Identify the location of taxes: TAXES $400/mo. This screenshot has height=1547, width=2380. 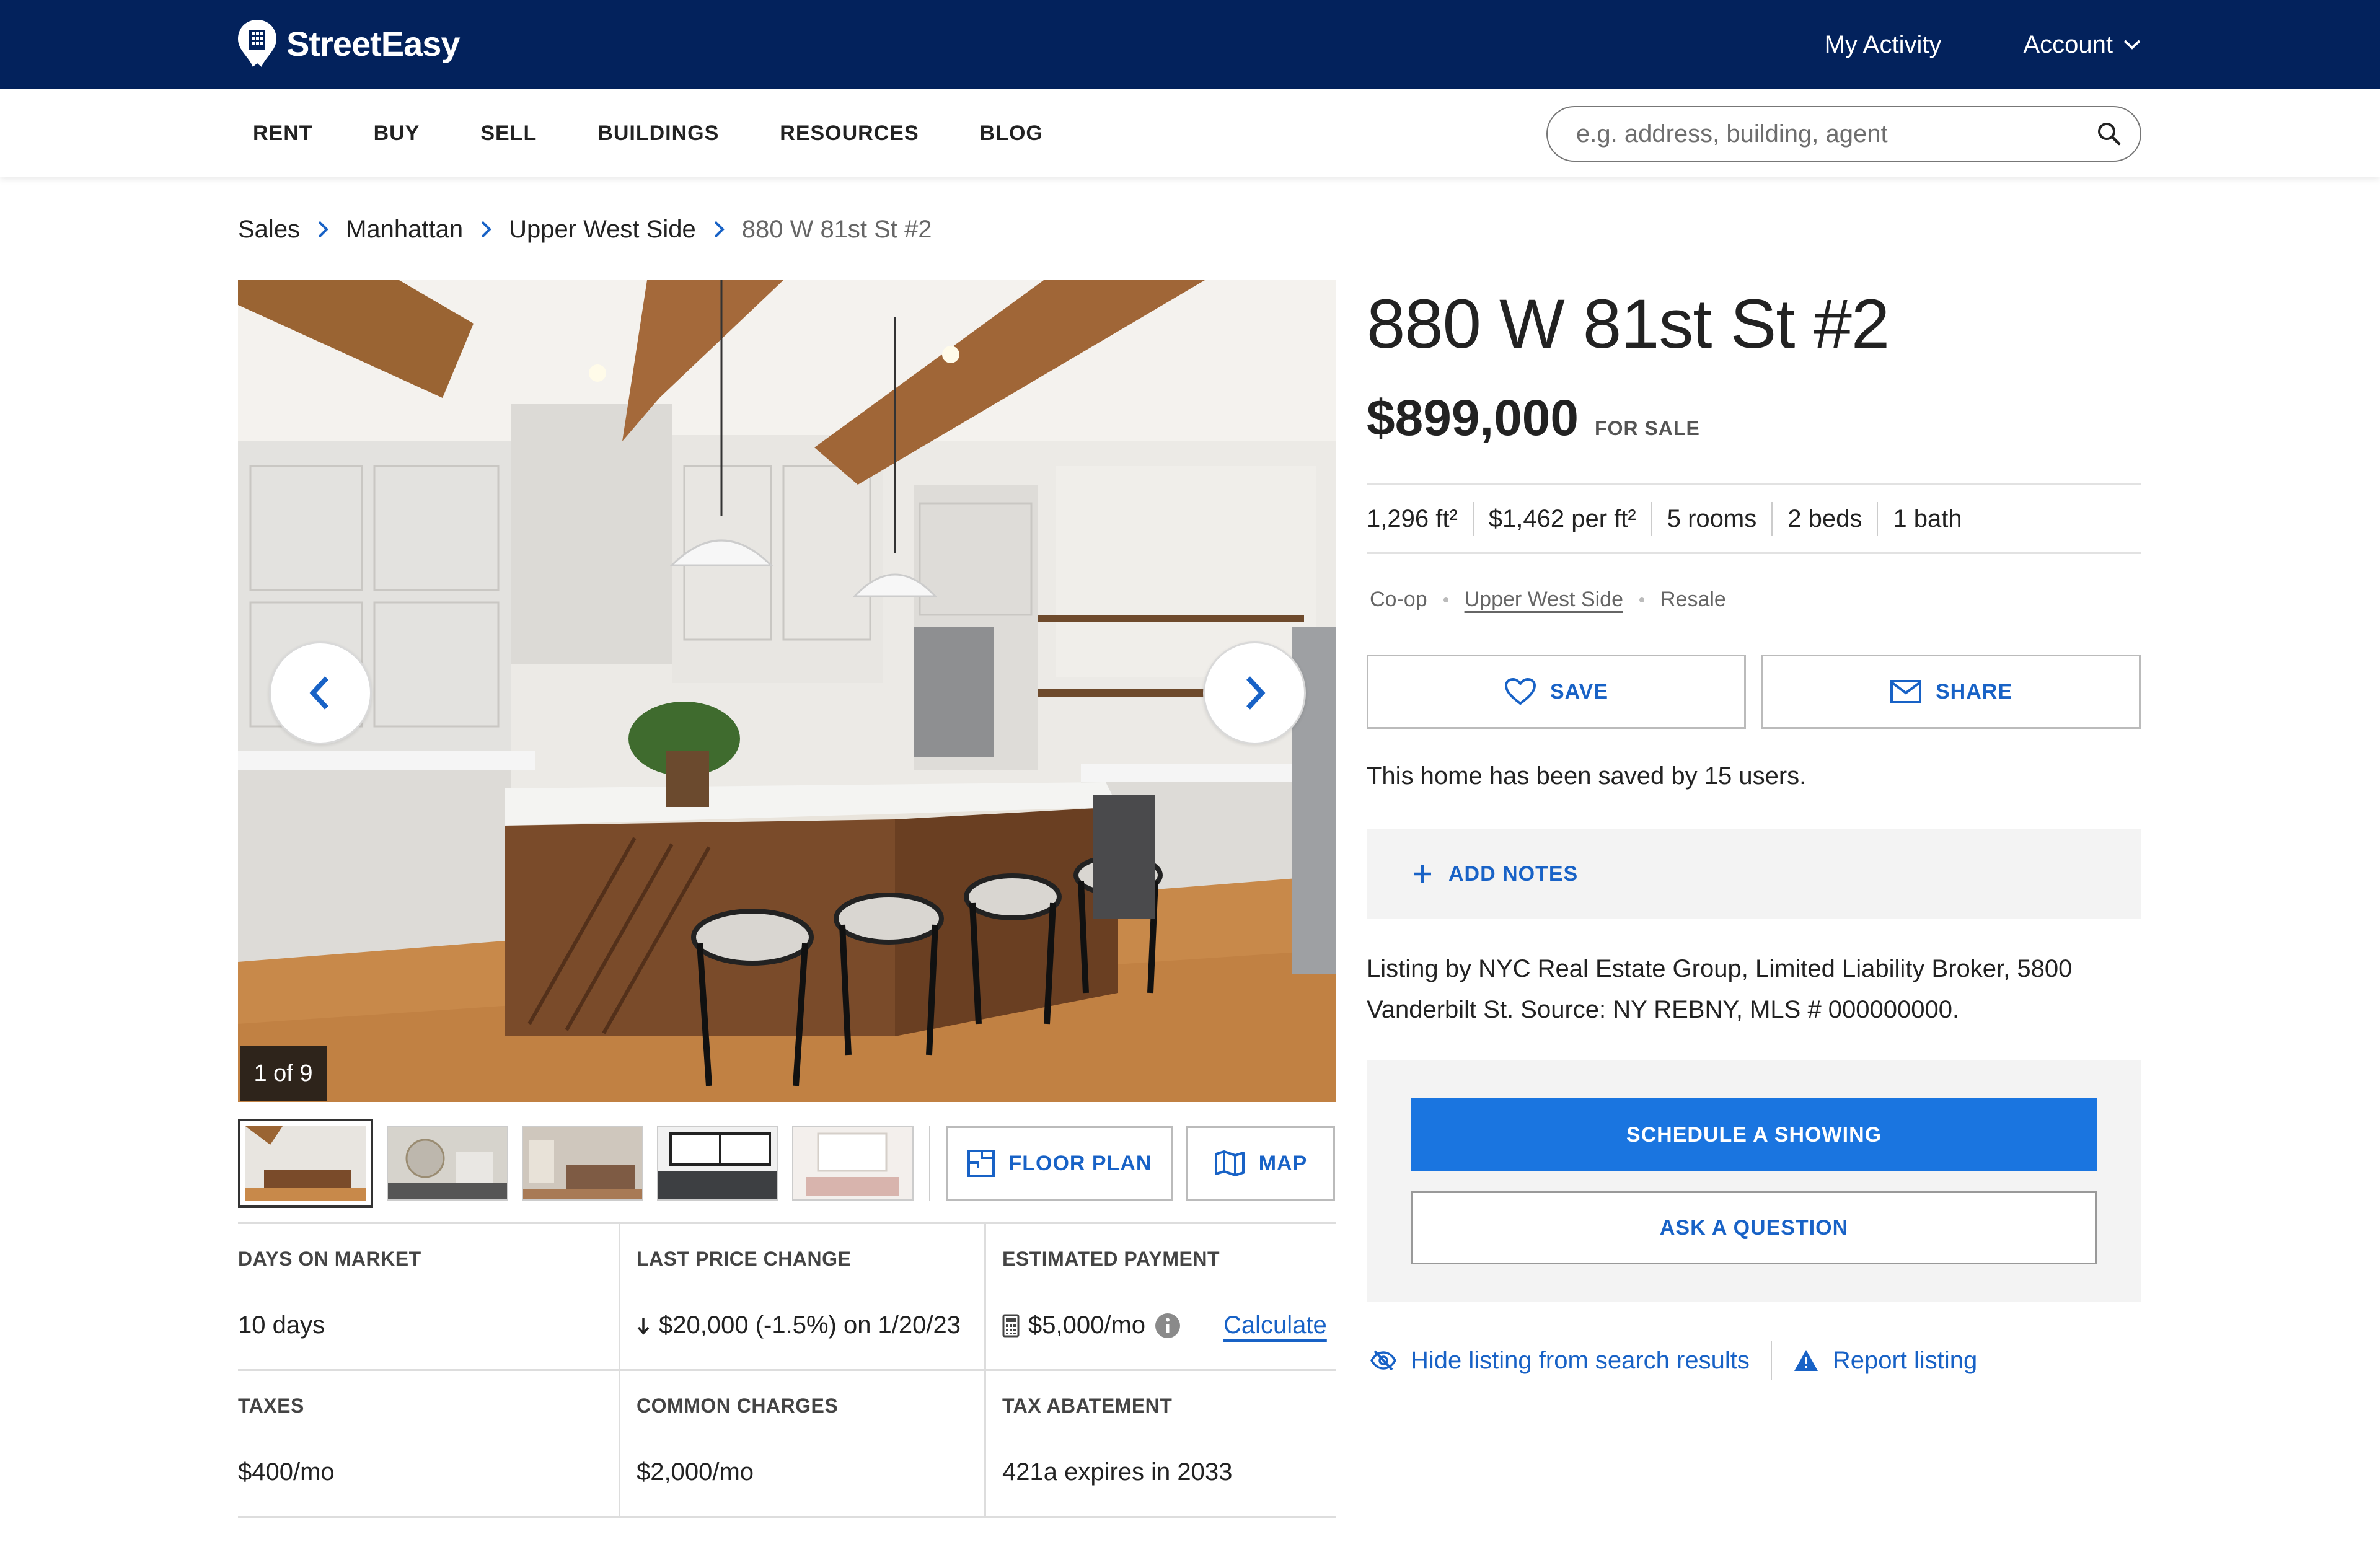
(428, 1443).